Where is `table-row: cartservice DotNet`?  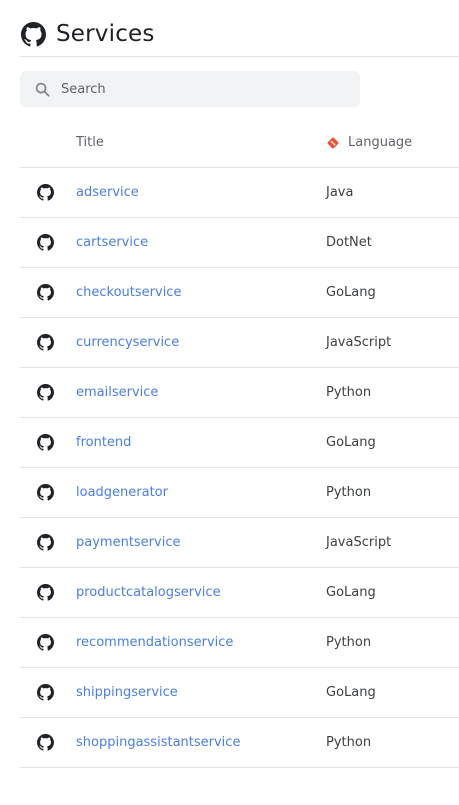 table-row: cartservice DotNet is located at coordinates (239, 243).